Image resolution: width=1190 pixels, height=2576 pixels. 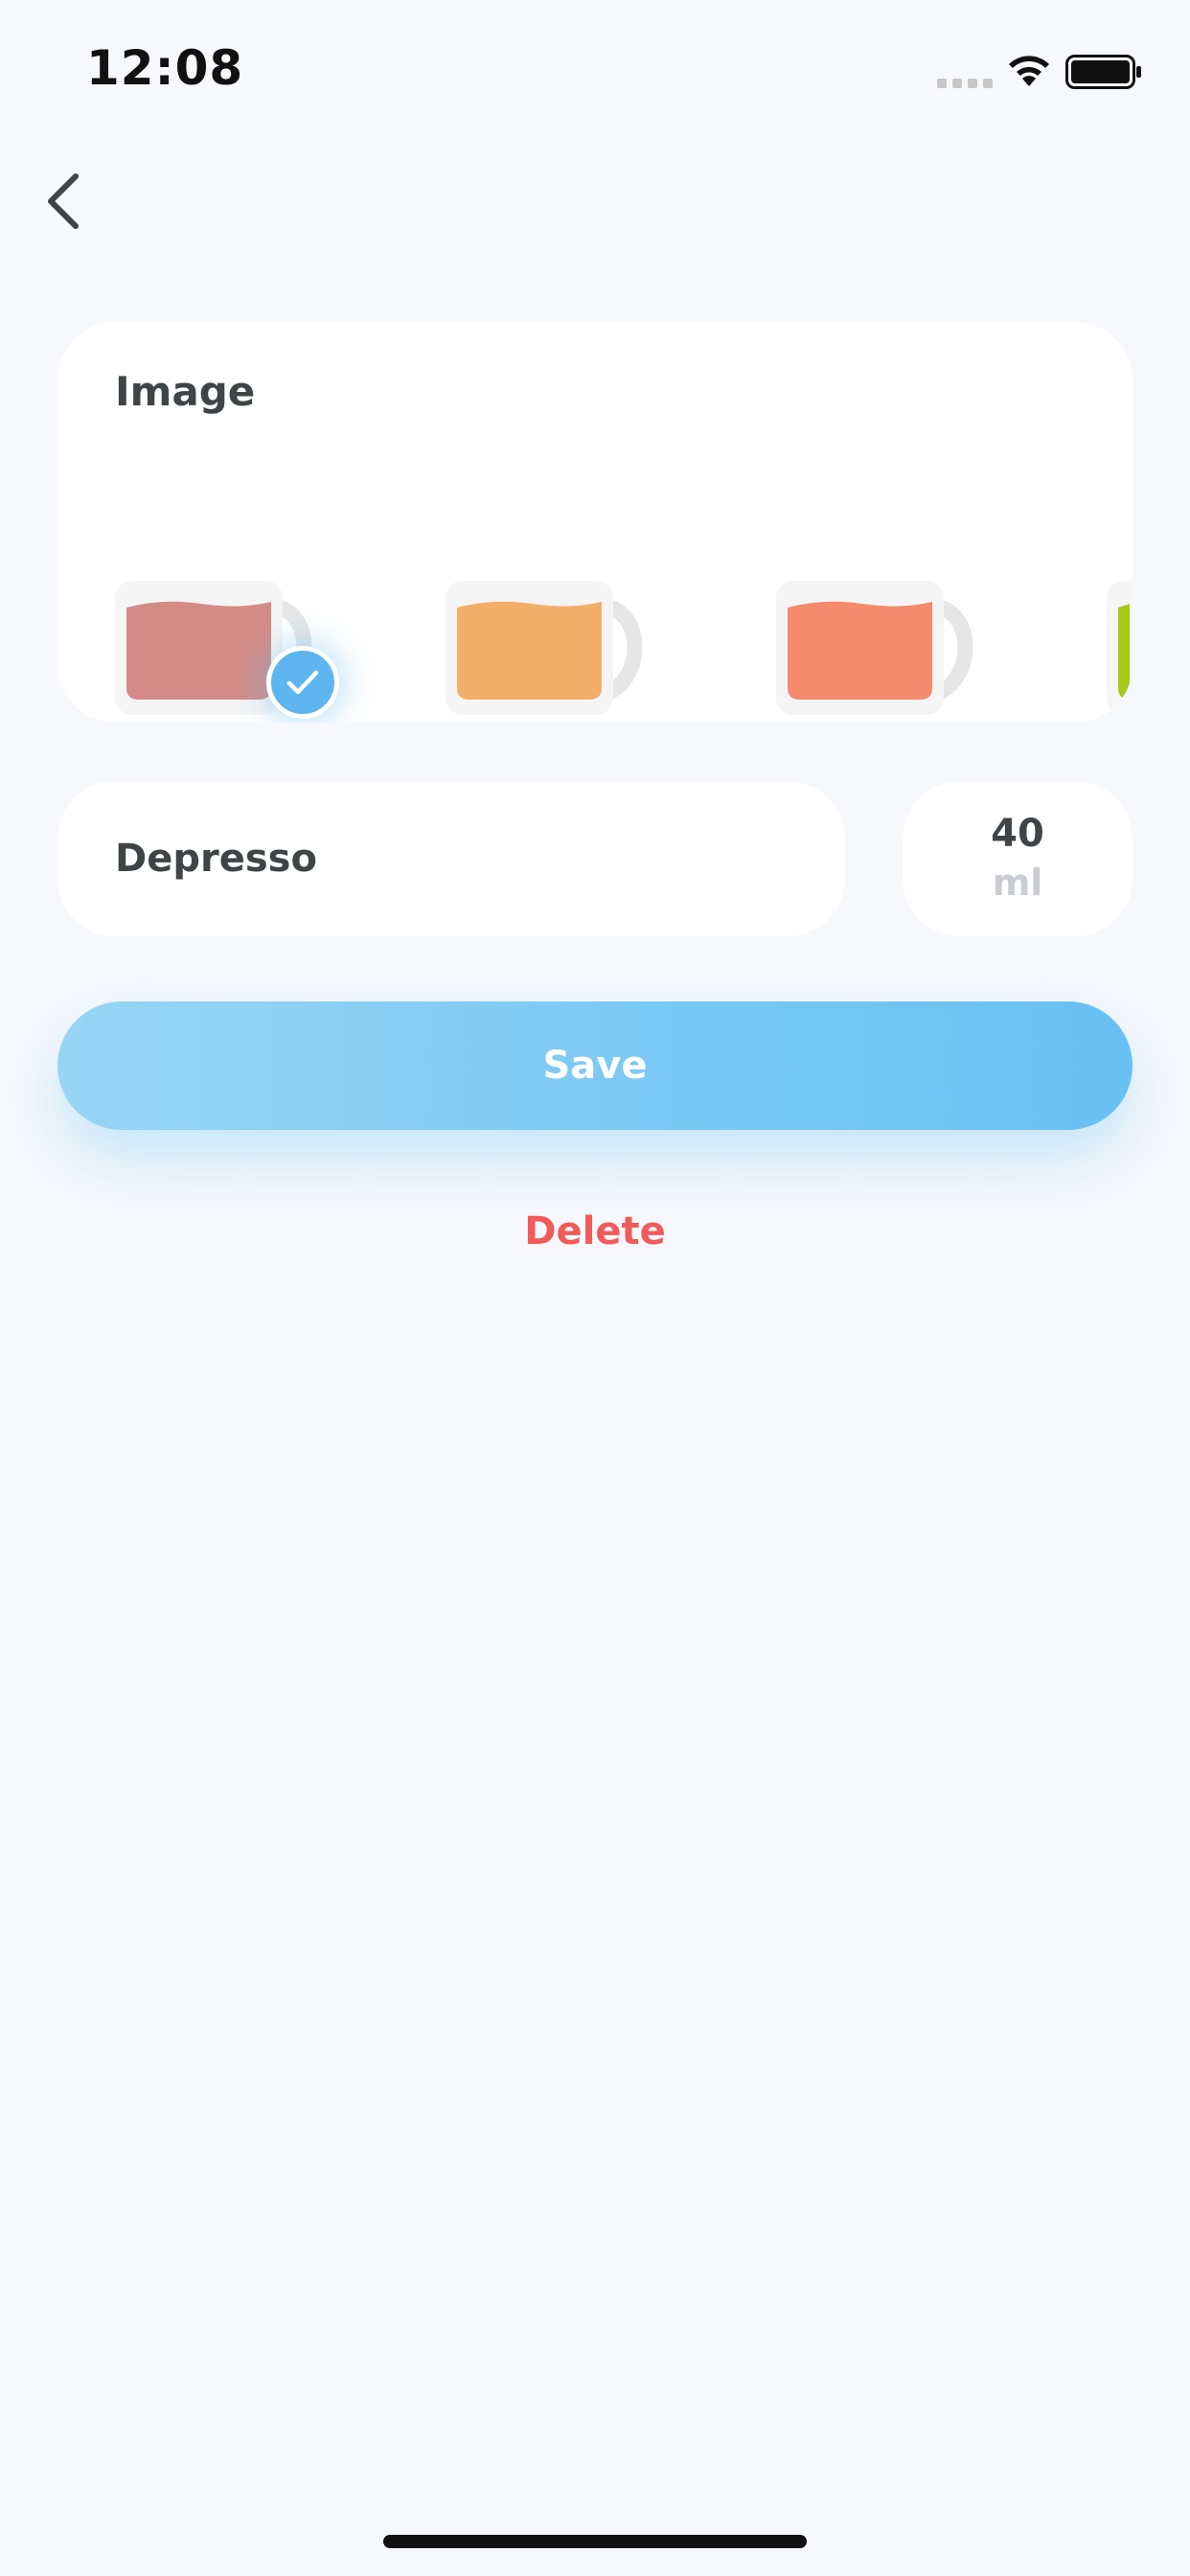 What do you see at coordinates (1018, 858) in the screenshot?
I see `volume-field: 40 ml` at bounding box center [1018, 858].